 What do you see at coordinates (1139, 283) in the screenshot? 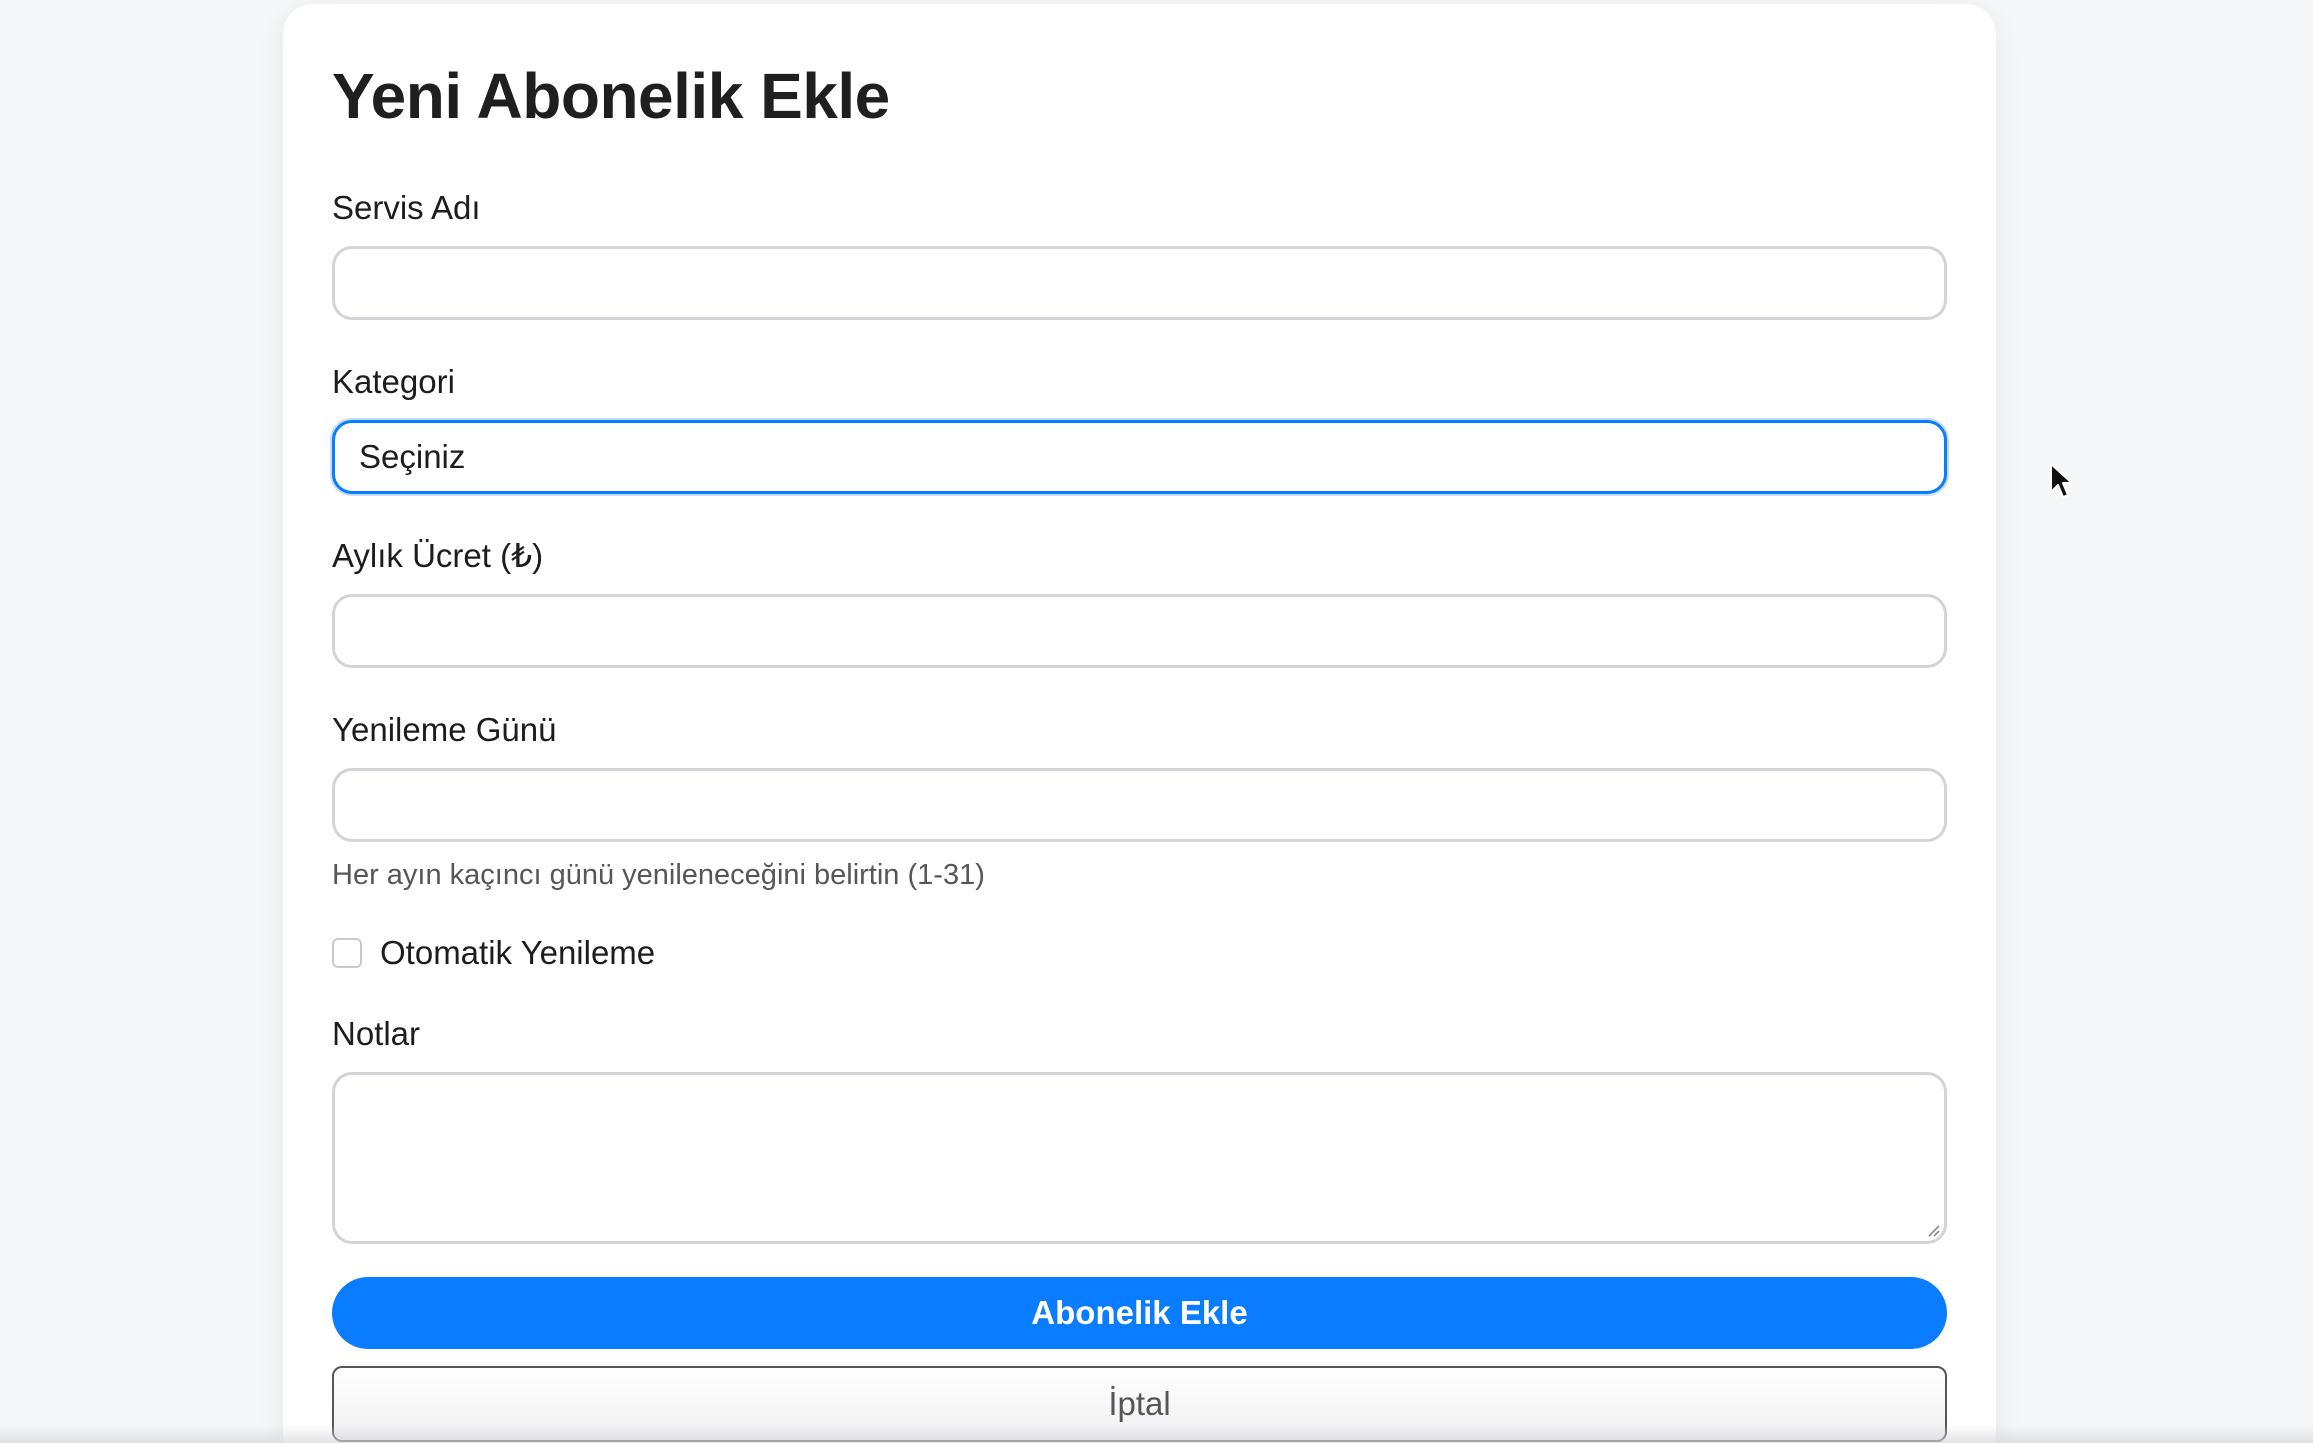
I see `service-name-input` at bounding box center [1139, 283].